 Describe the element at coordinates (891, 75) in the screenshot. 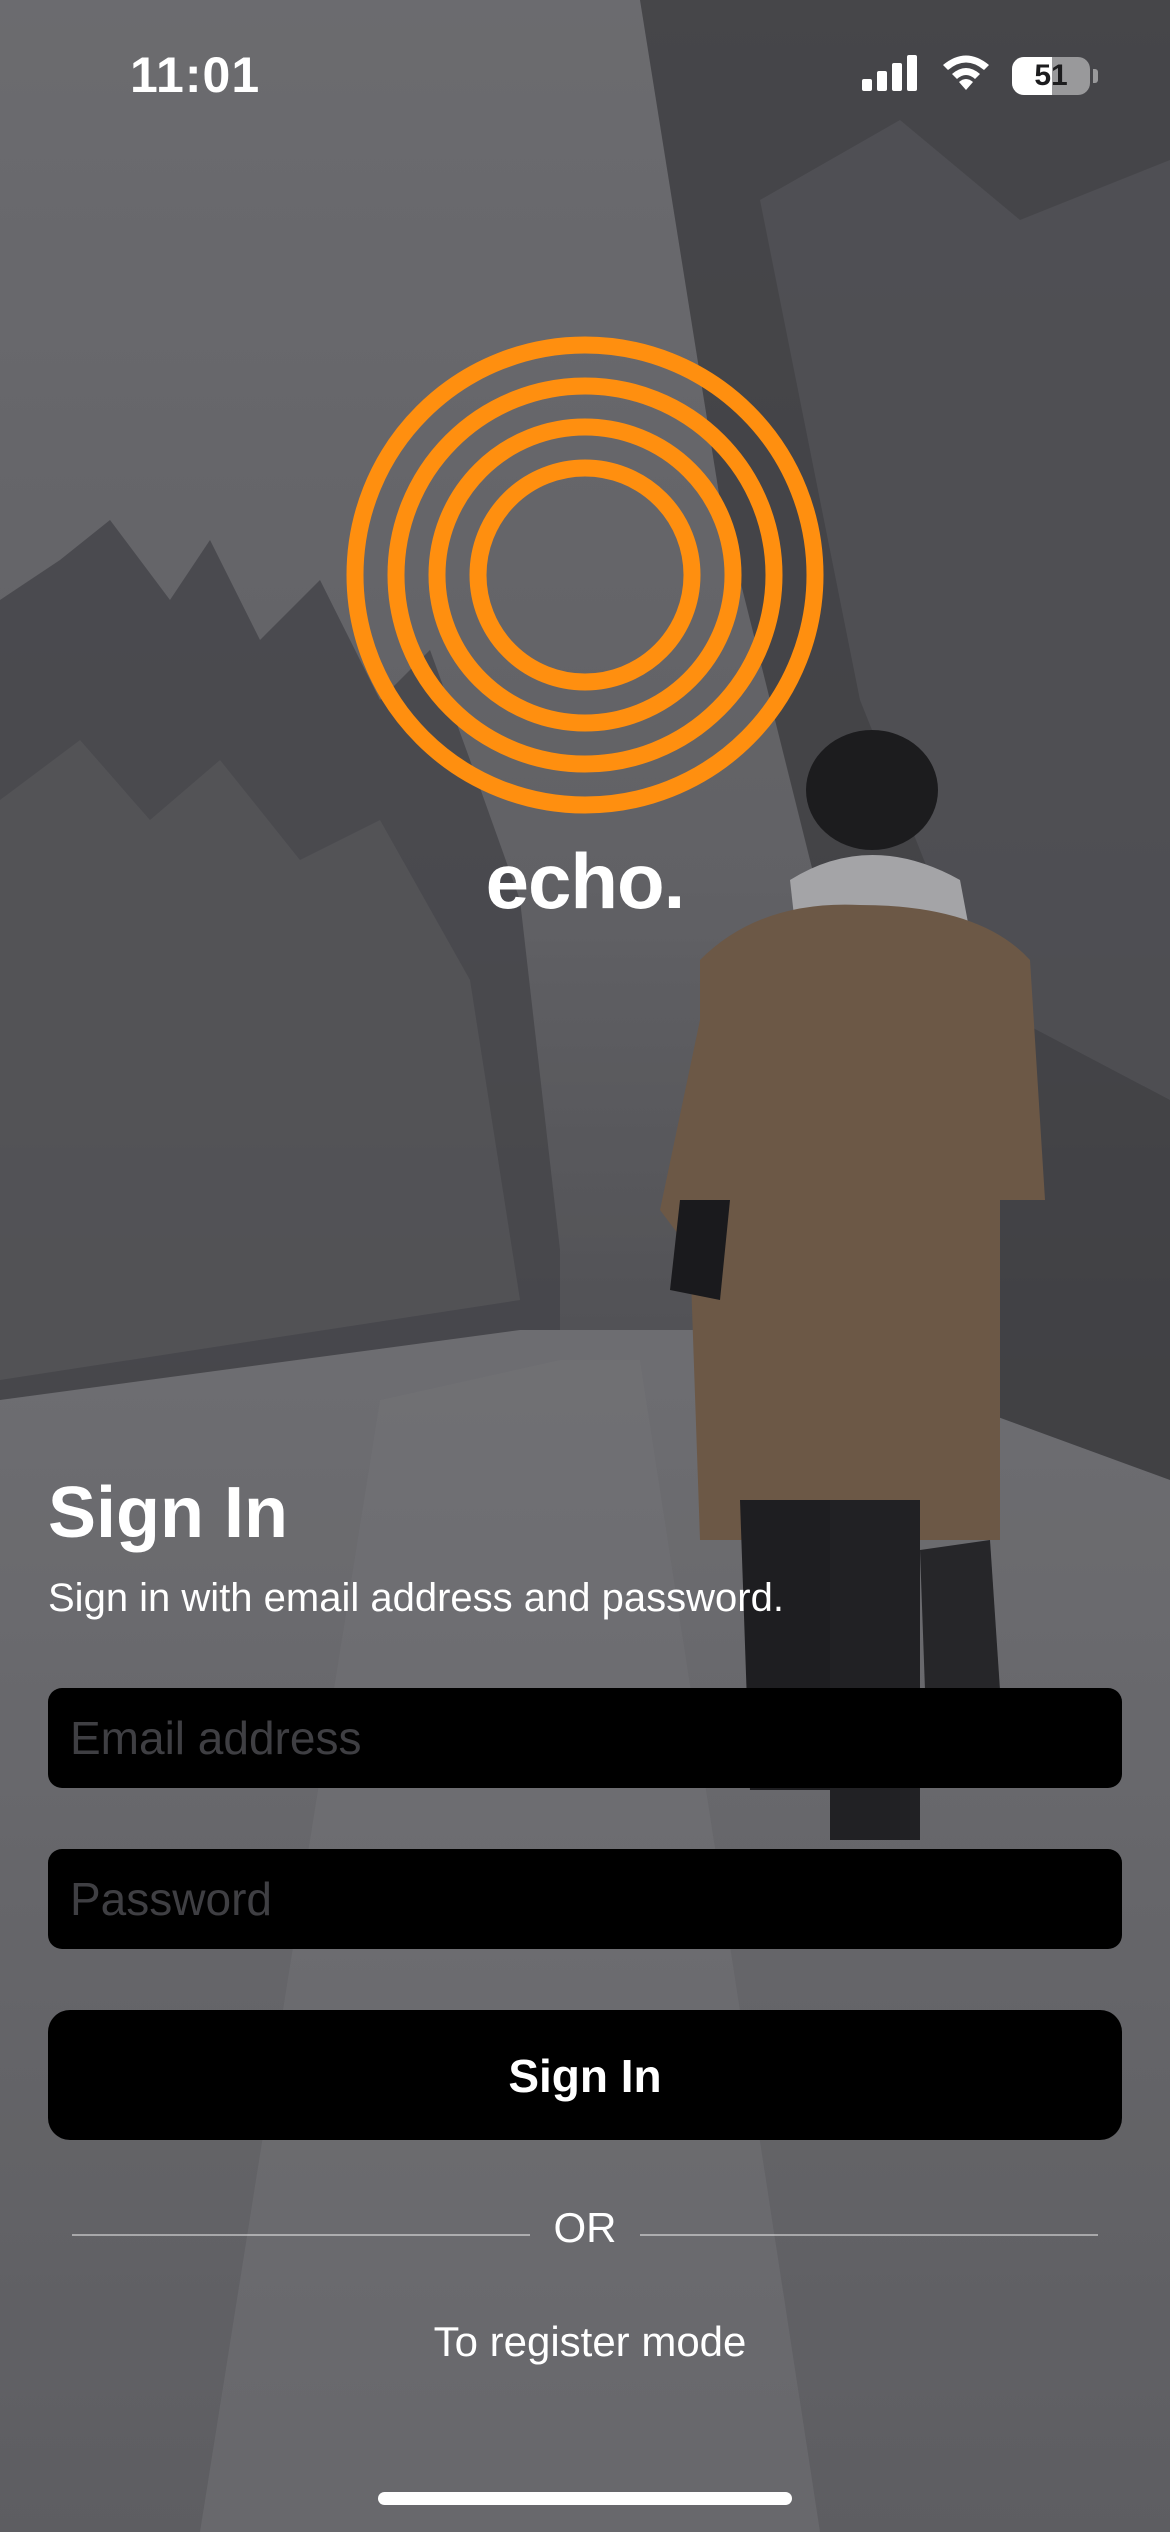

I see `cellular-signal-icon` at that location.